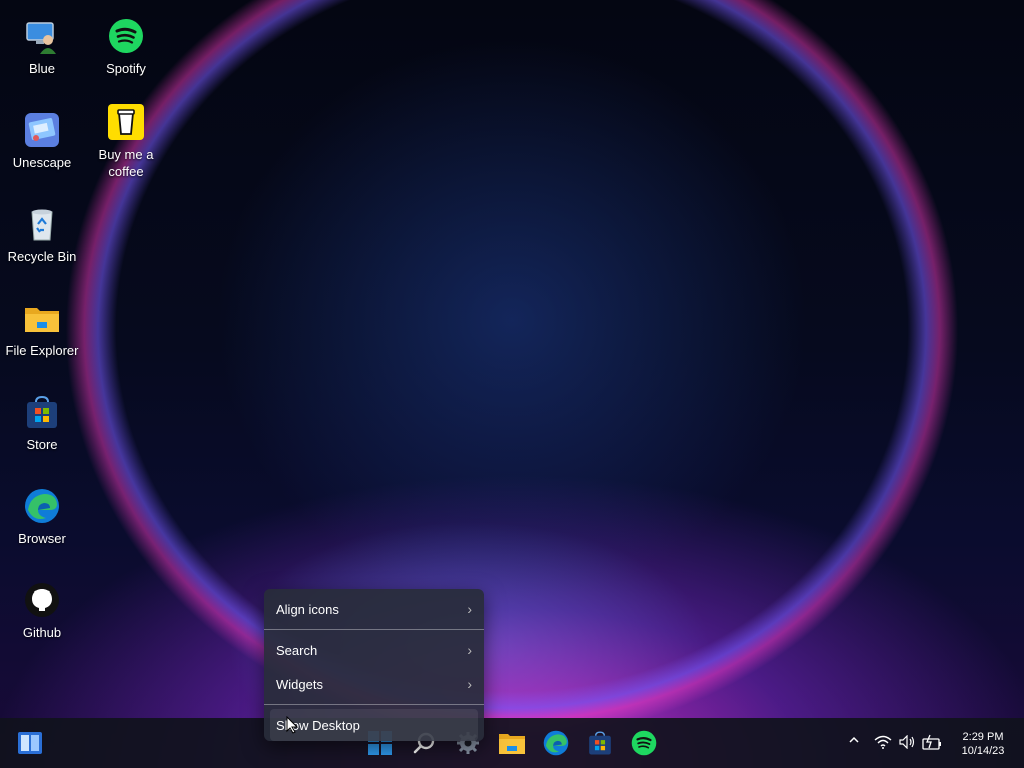 This screenshot has width=1024, height=768. Describe the element at coordinates (42, 130) in the screenshot. I see `unescape-app-icon` at that location.